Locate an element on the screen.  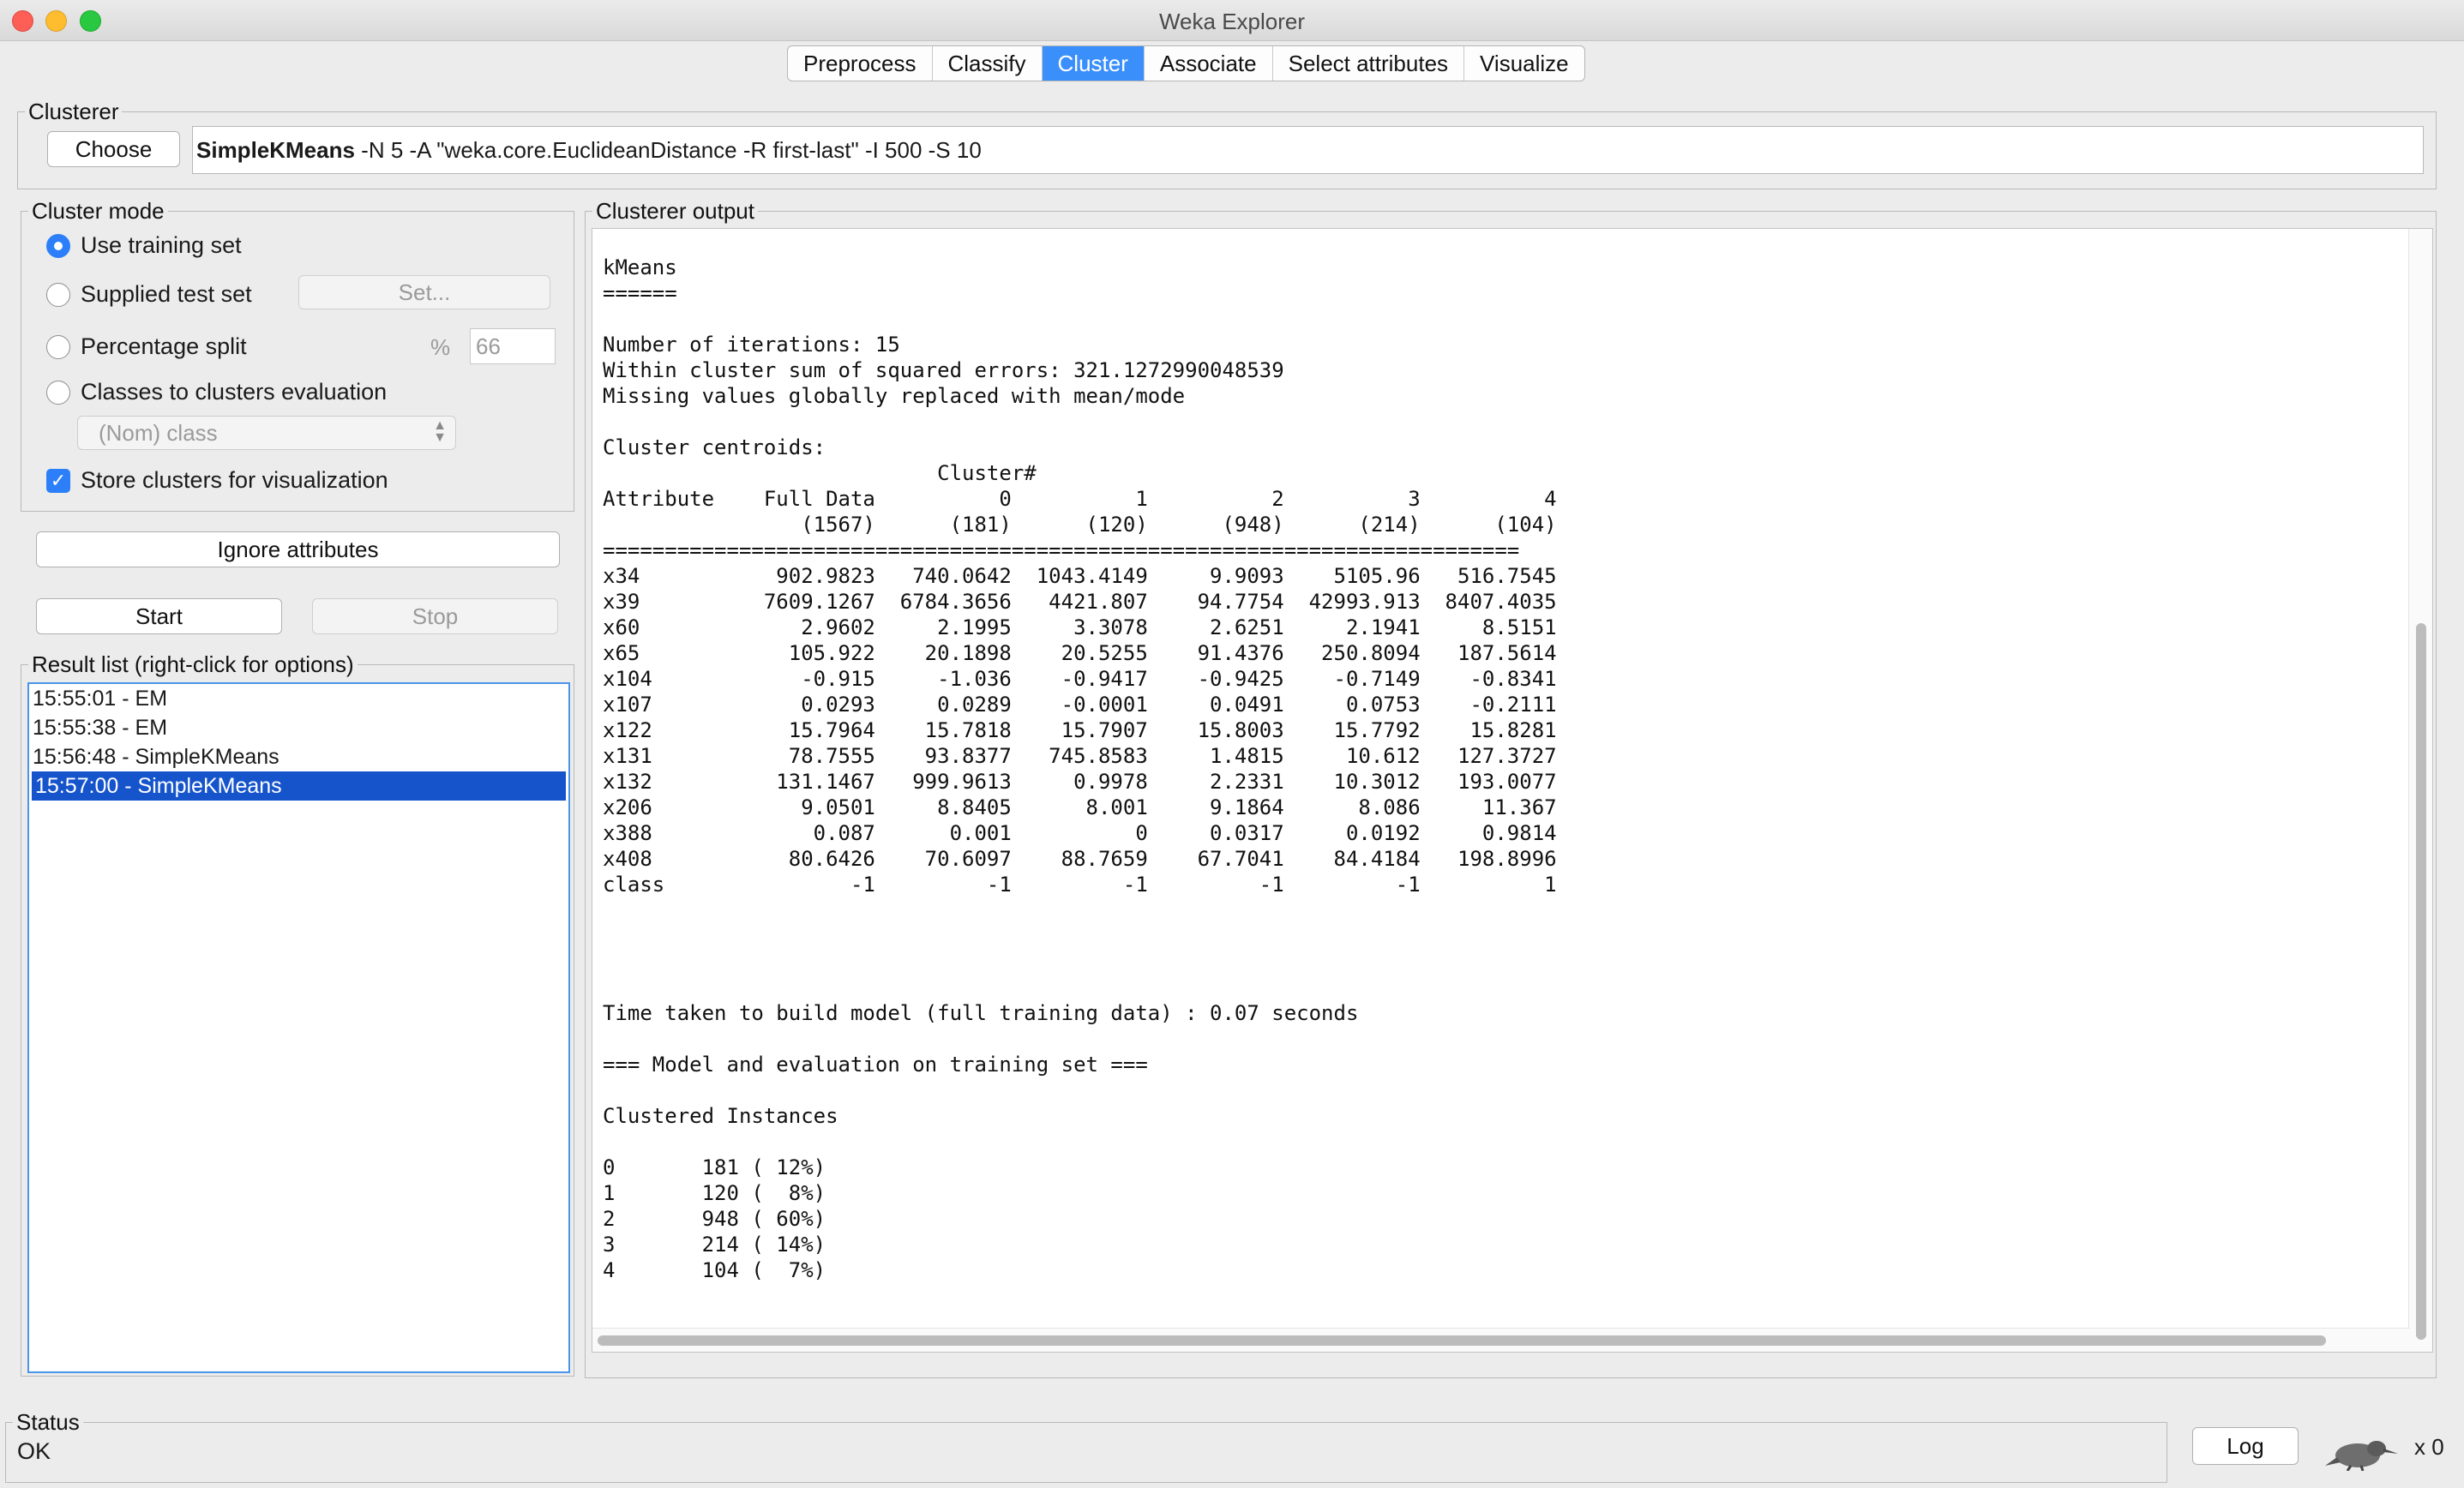
choose-button: Choose is located at coordinates (113, 149).